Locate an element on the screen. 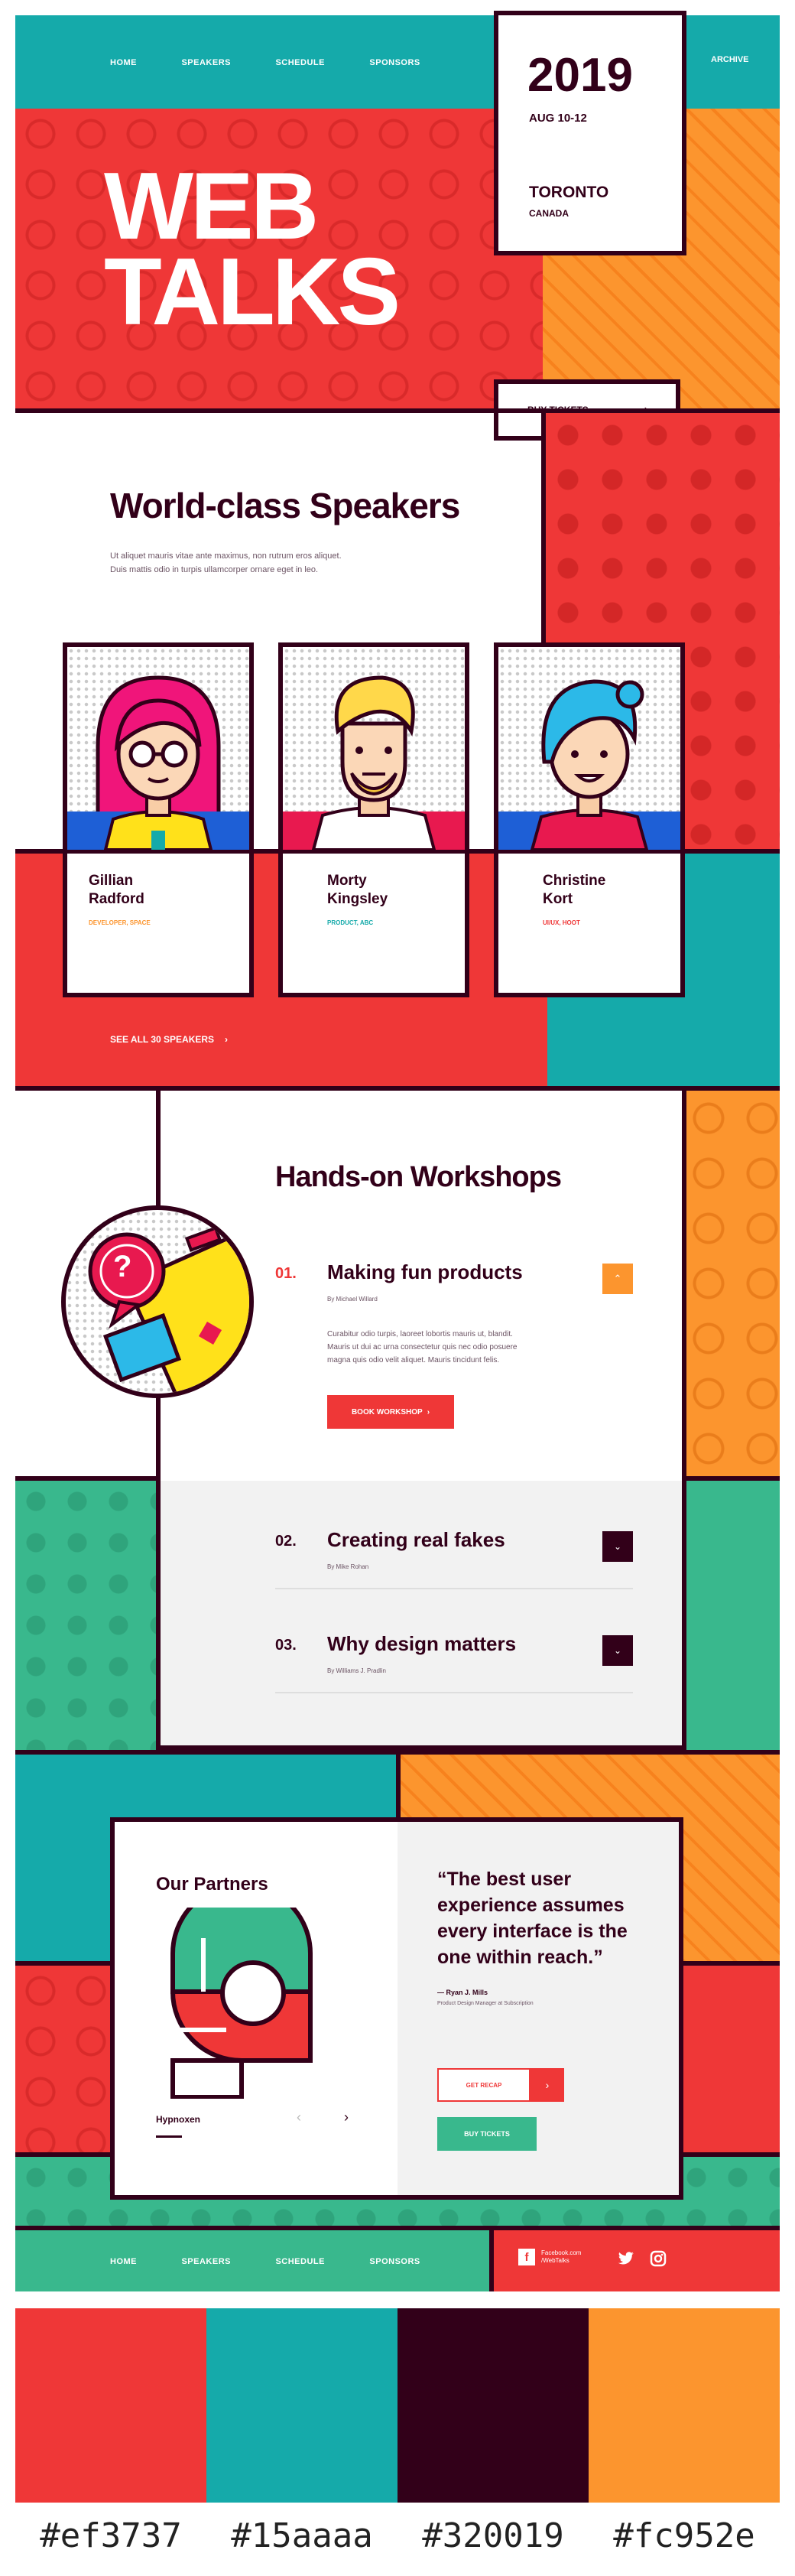  twitter-icon is located at coordinates (626, 2258).